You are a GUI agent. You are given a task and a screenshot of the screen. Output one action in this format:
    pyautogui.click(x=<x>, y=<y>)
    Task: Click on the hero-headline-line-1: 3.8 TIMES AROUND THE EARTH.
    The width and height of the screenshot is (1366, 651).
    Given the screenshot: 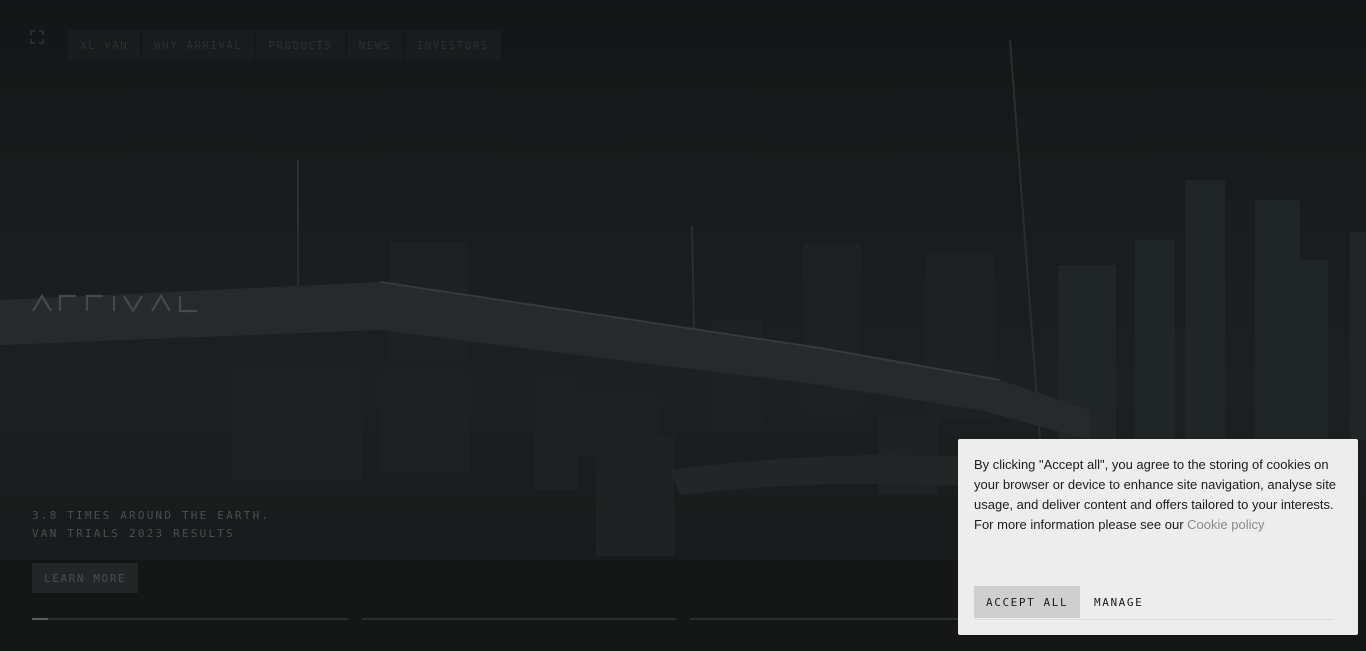 What is the action you would take?
    pyautogui.click(x=151, y=515)
    